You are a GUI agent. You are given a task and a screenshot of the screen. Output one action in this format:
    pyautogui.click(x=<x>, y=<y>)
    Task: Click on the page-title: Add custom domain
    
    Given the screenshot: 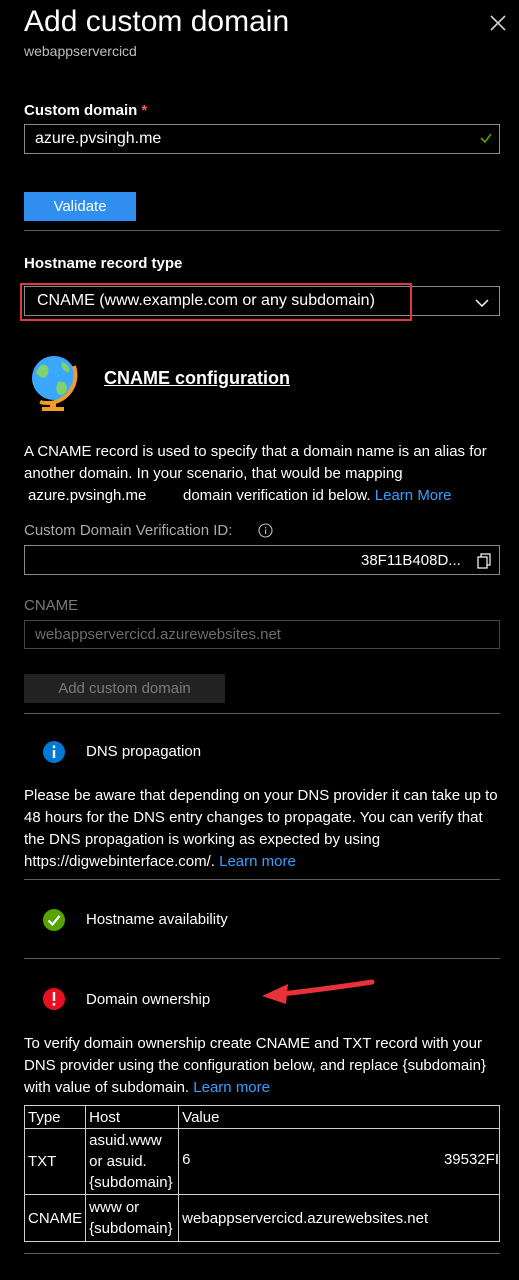 What is the action you would take?
    pyautogui.click(x=157, y=21)
    